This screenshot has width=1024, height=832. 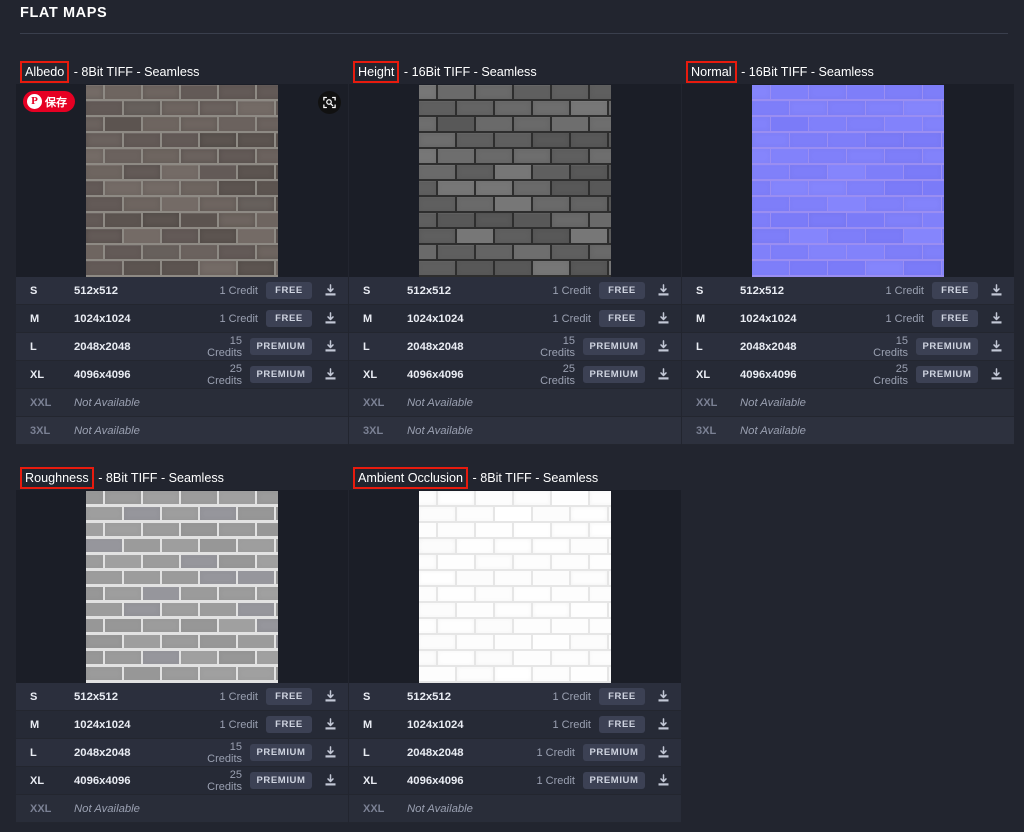 I want to click on highlight-annotation-normal: Normal, so click(x=711, y=72).